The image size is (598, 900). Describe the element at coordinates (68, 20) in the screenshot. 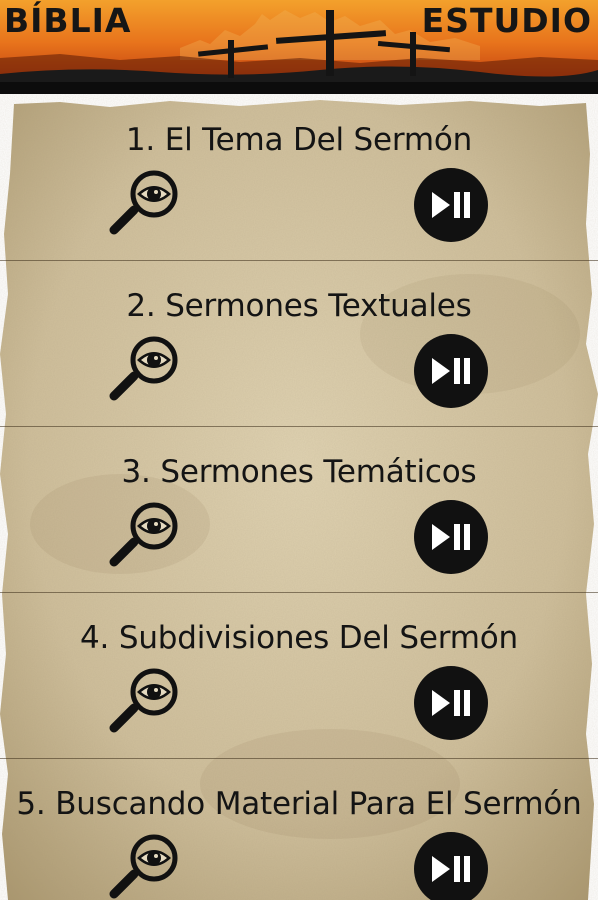

I see `banner-title-left: BÍBLIA` at that location.